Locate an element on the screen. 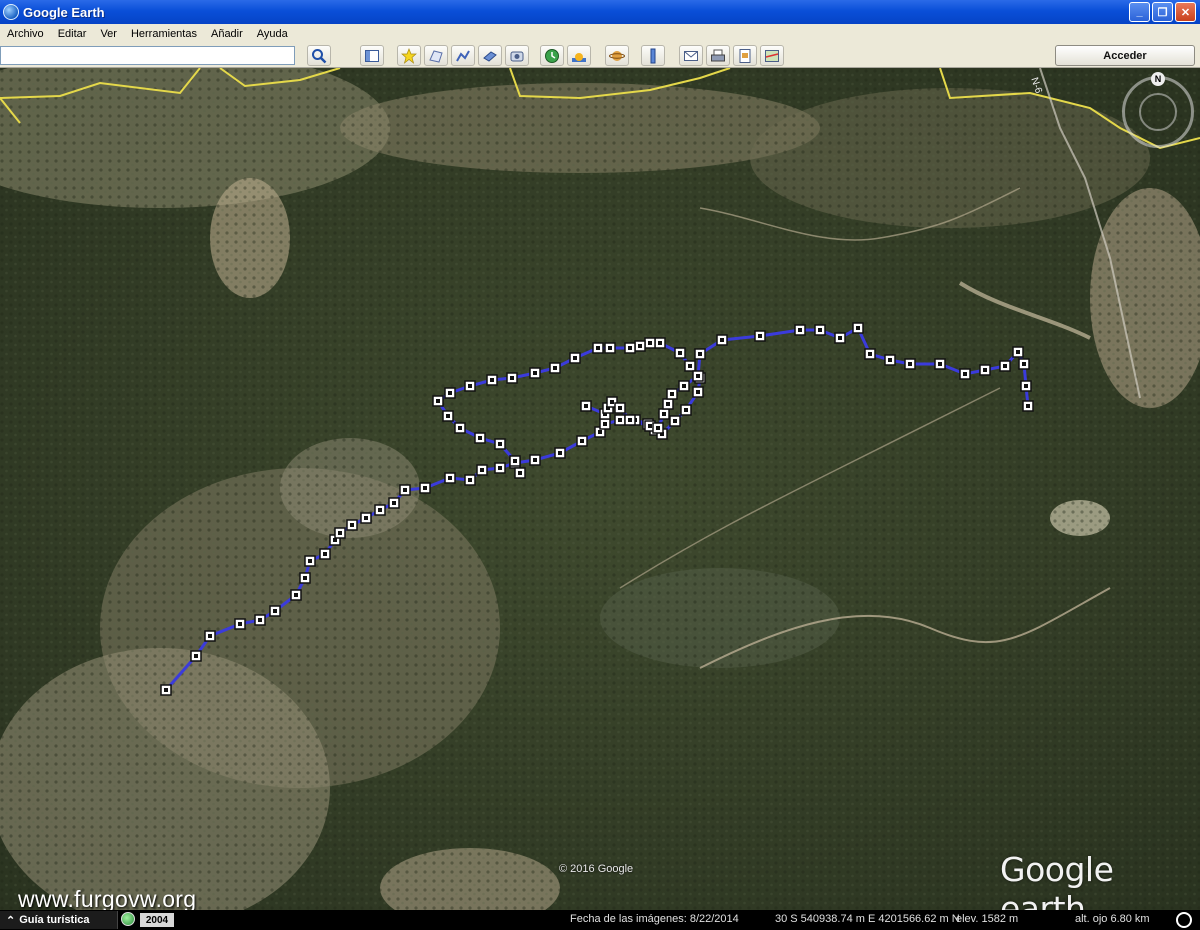  planets-button is located at coordinates (617, 55).